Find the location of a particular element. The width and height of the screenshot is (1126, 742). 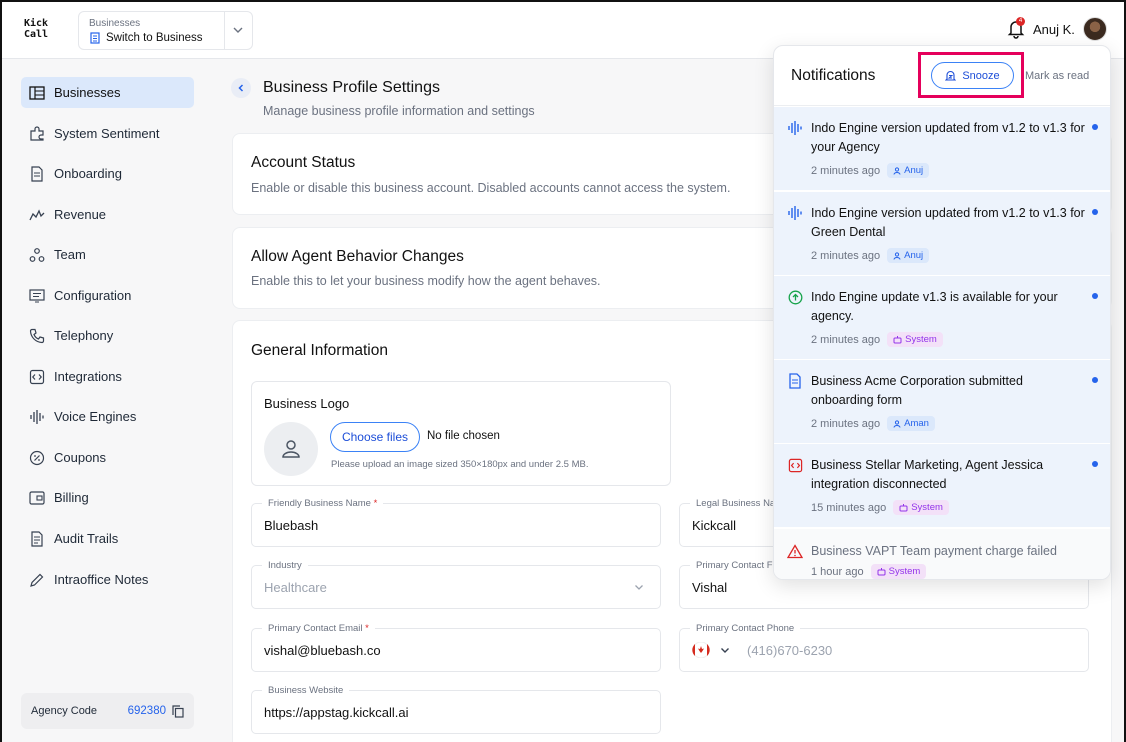

sidebar-item-label: System Sentiment is located at coordinates (107, 133).